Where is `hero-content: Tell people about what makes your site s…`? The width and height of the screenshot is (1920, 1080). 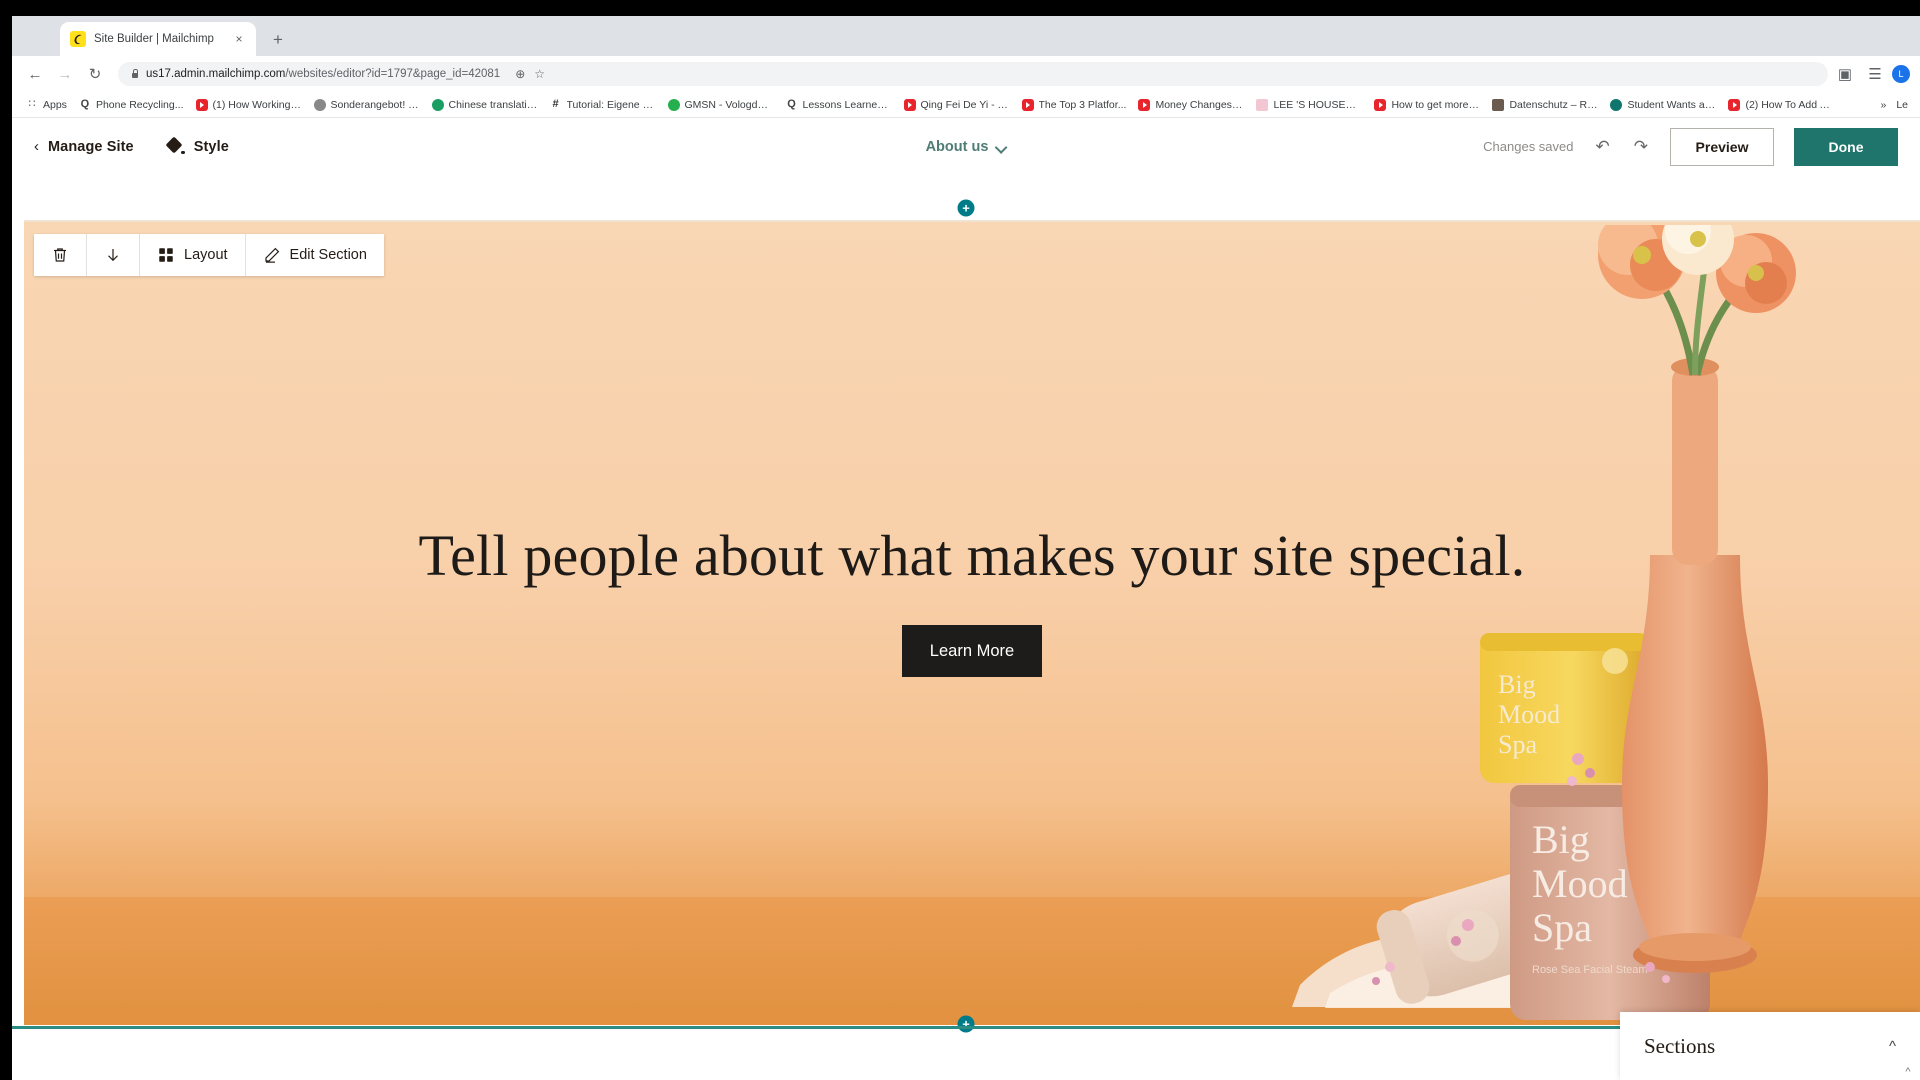
hero-content: Tell people about what makes your site s… is located at coordinates (972, 600).